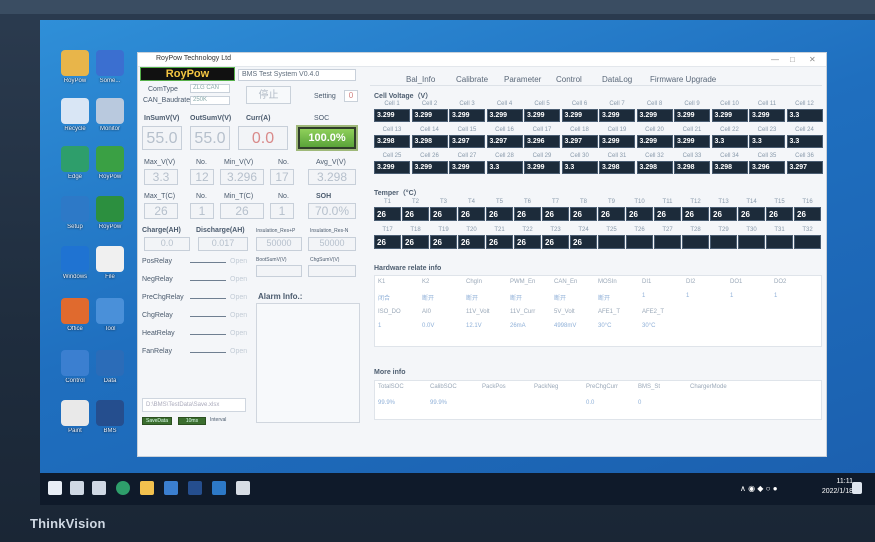  Describe the element at coordinates (736, 282) in the screenshot. I see `hardware-cell: DO1` at that location.